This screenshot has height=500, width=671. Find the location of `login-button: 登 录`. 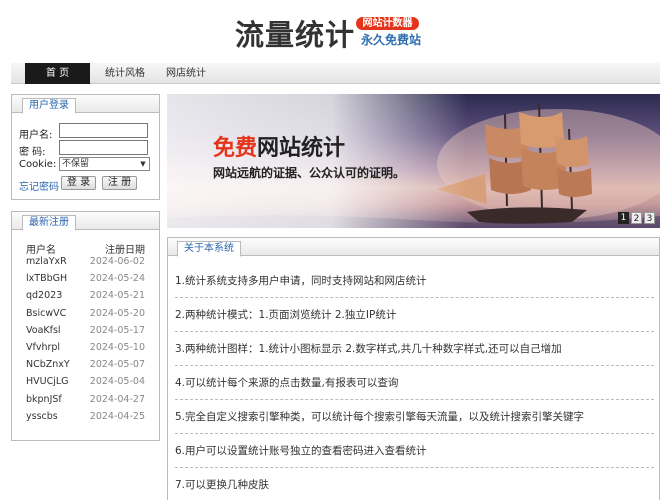

login-button: 登 录 is located at coordinates (78, 183).